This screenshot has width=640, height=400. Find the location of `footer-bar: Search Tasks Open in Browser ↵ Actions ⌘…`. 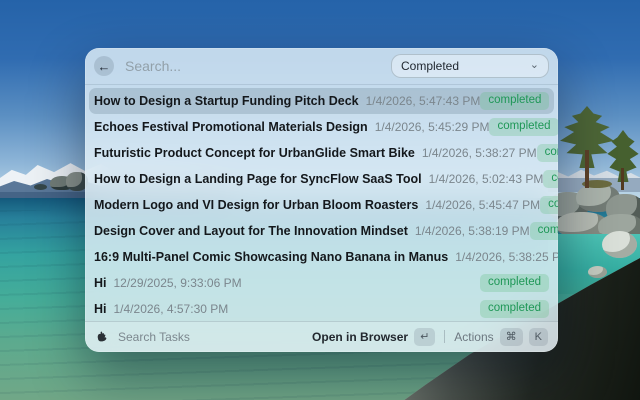

footer-bar: Search Tasks Open in Browser ↵ Actions ⌘… is located at coordinates (321, 336).